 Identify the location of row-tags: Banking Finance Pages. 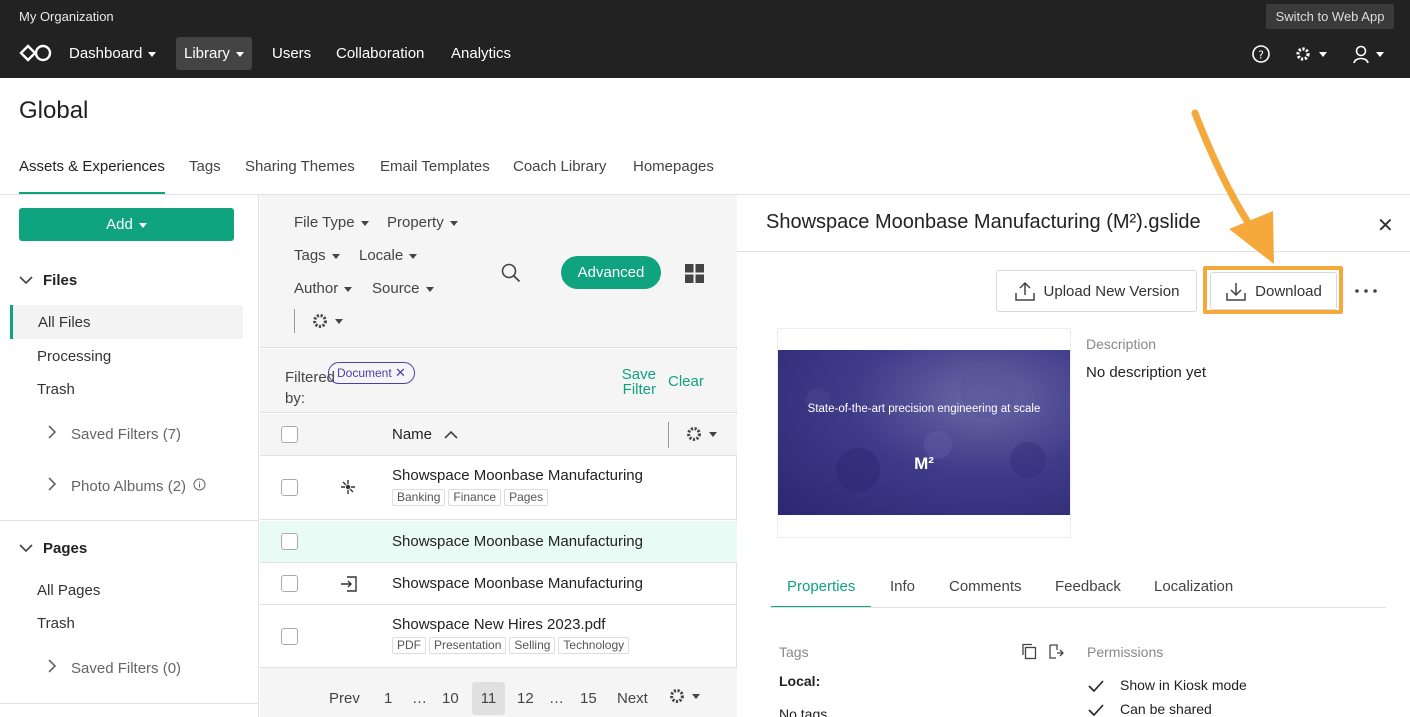
(518, 497).